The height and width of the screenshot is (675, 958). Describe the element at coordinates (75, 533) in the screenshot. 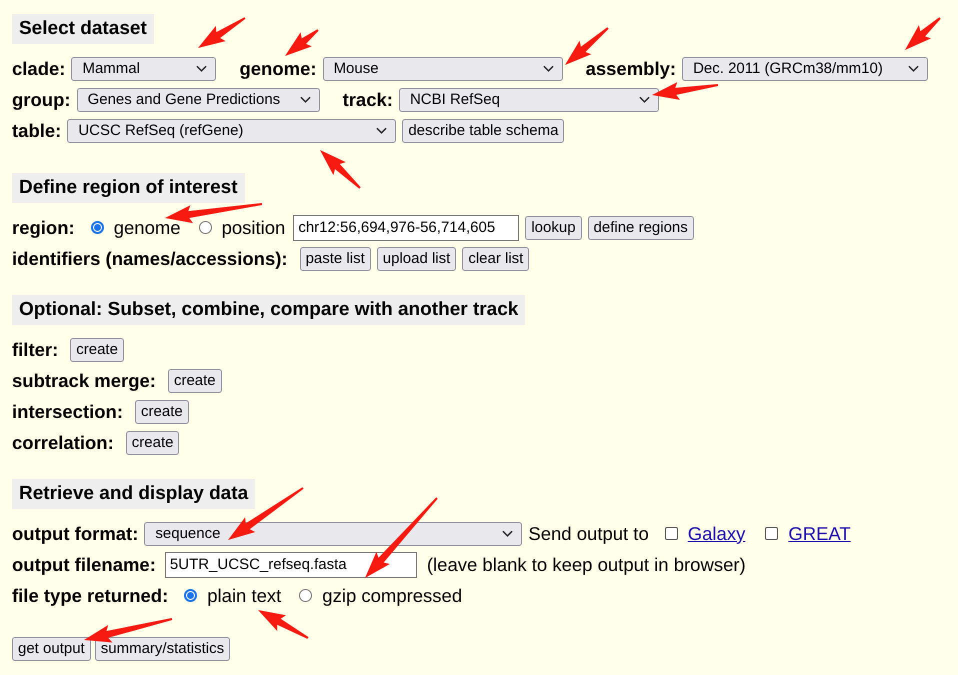

I see `output-format-label: output format:` at that location.